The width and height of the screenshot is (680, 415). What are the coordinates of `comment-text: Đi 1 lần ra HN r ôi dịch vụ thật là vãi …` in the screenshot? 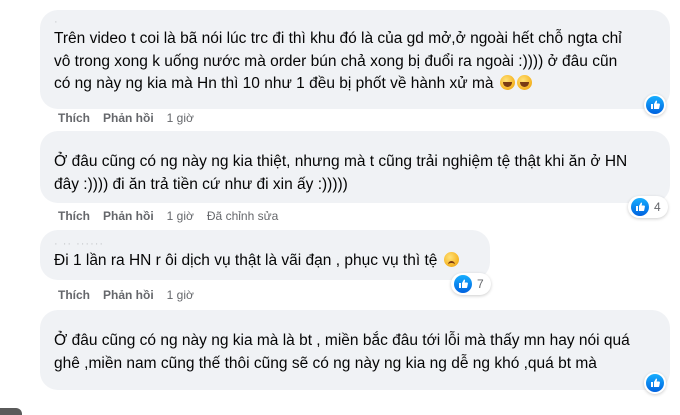 It's located at (246, 260).